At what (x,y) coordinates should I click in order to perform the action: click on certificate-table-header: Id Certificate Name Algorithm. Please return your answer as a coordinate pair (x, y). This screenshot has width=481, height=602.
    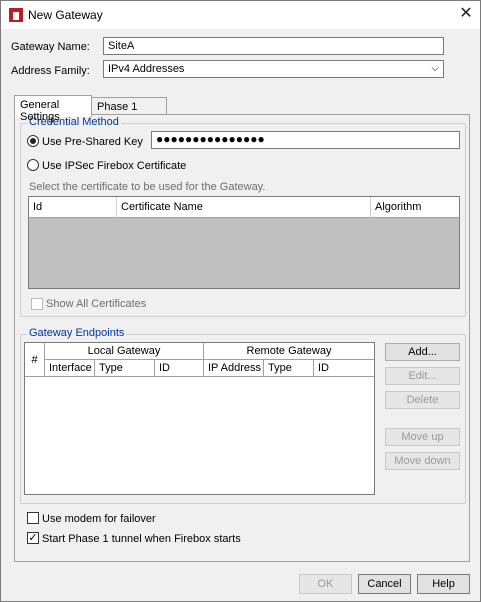
    Looking at the image, I should click on (244, 207).